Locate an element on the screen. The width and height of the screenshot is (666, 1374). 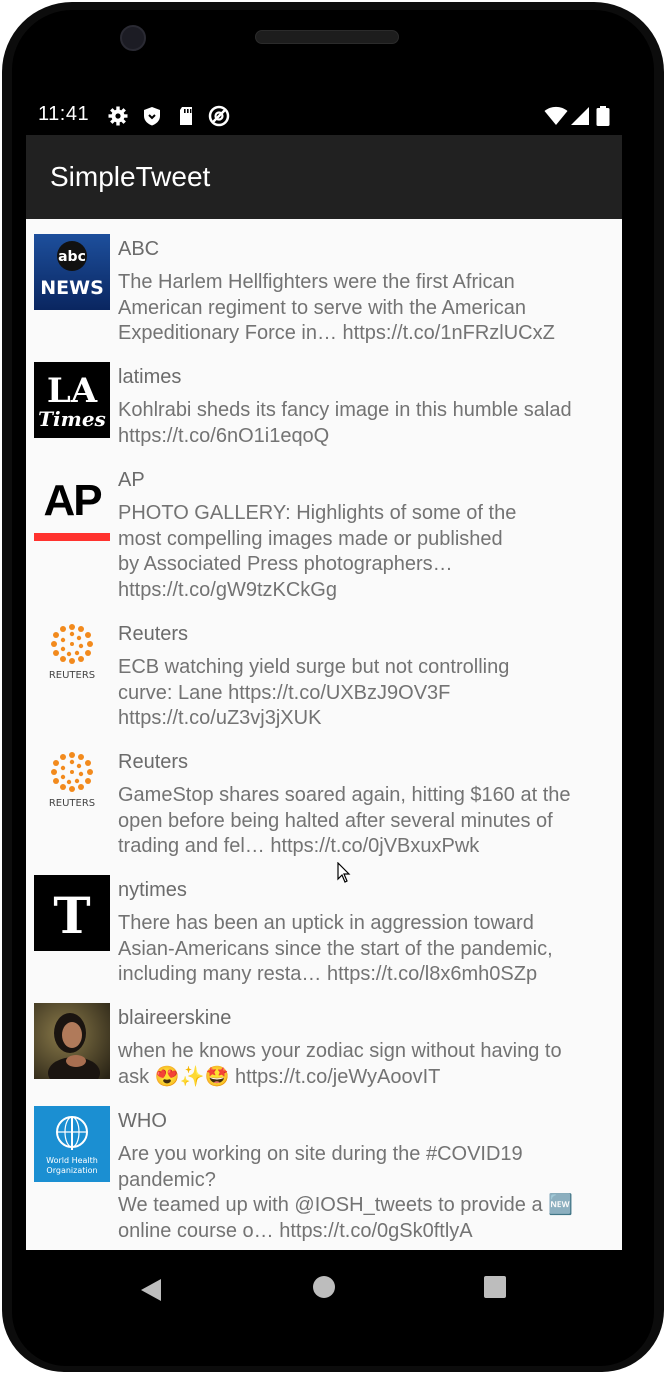
battery-icon is located at coordinates (603, 116).